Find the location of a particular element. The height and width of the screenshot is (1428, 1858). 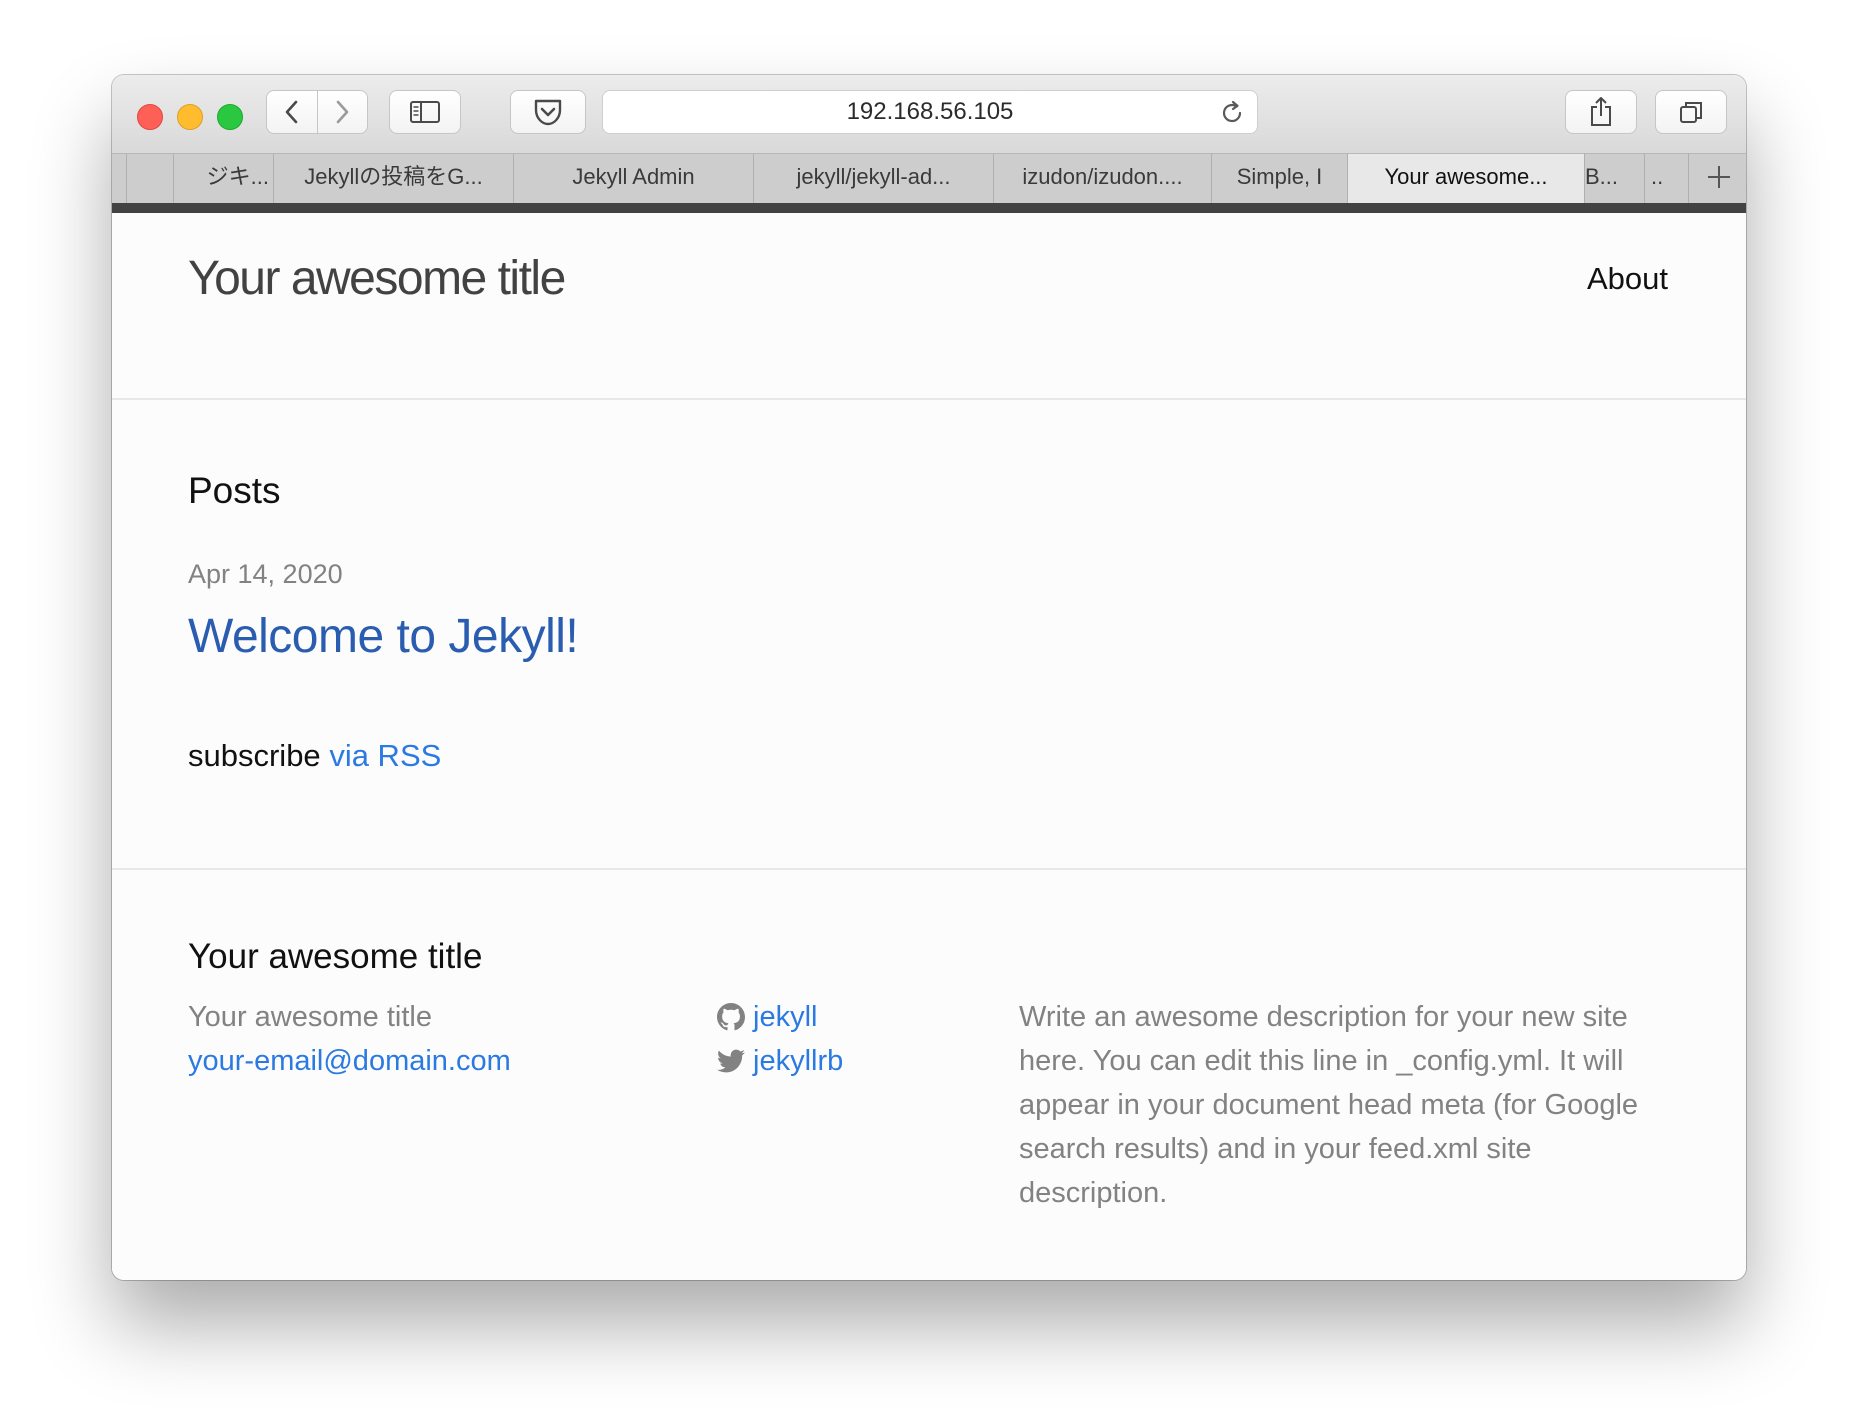

url-text: 192.168.56.105 is located at coordinates (930, 111).